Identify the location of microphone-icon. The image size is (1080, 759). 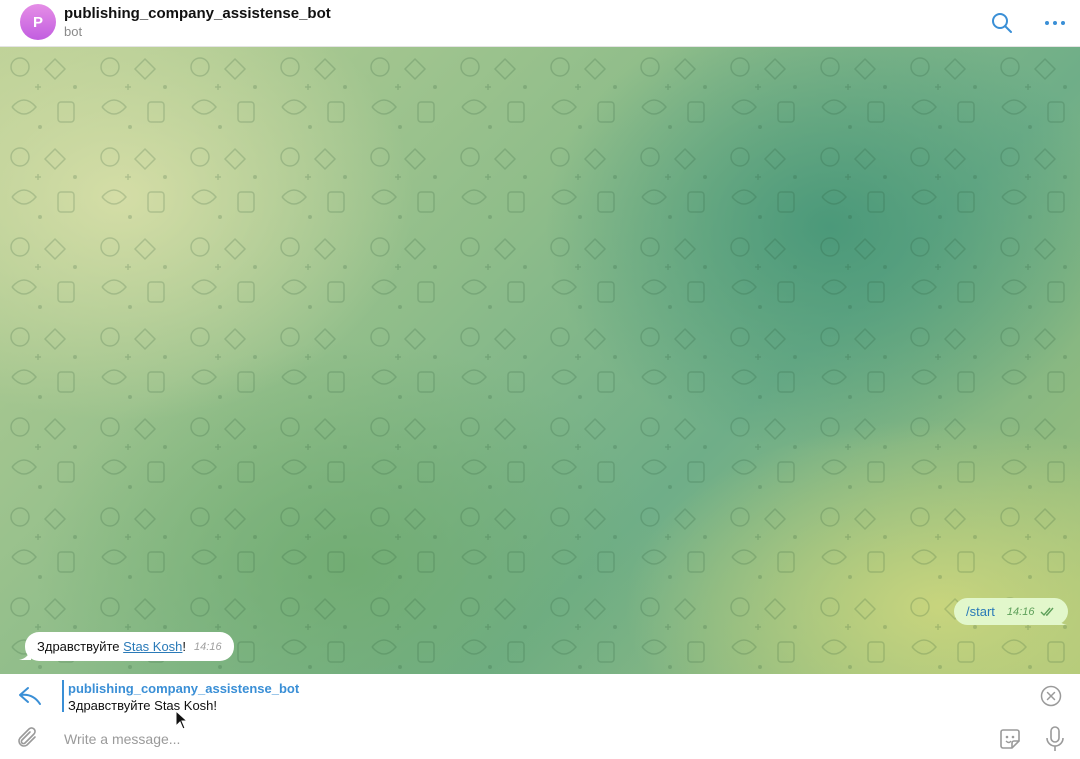
(1055, 739).